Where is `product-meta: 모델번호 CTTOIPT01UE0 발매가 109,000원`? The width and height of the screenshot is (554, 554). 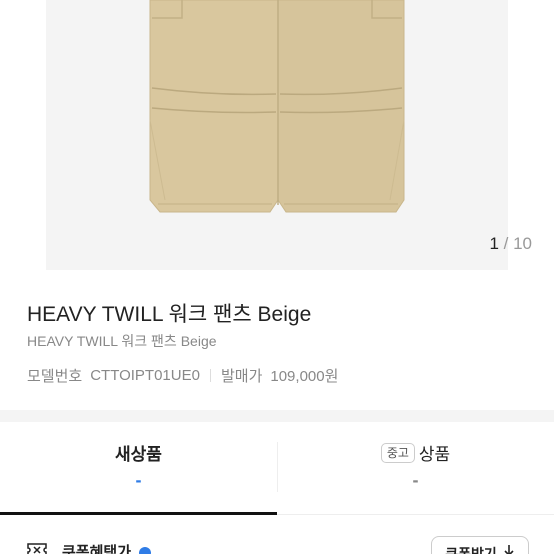
product-meta: 모델번호 CTTOIPT01UE0 발매가 109,000원 is located at coordinates (182, 375).